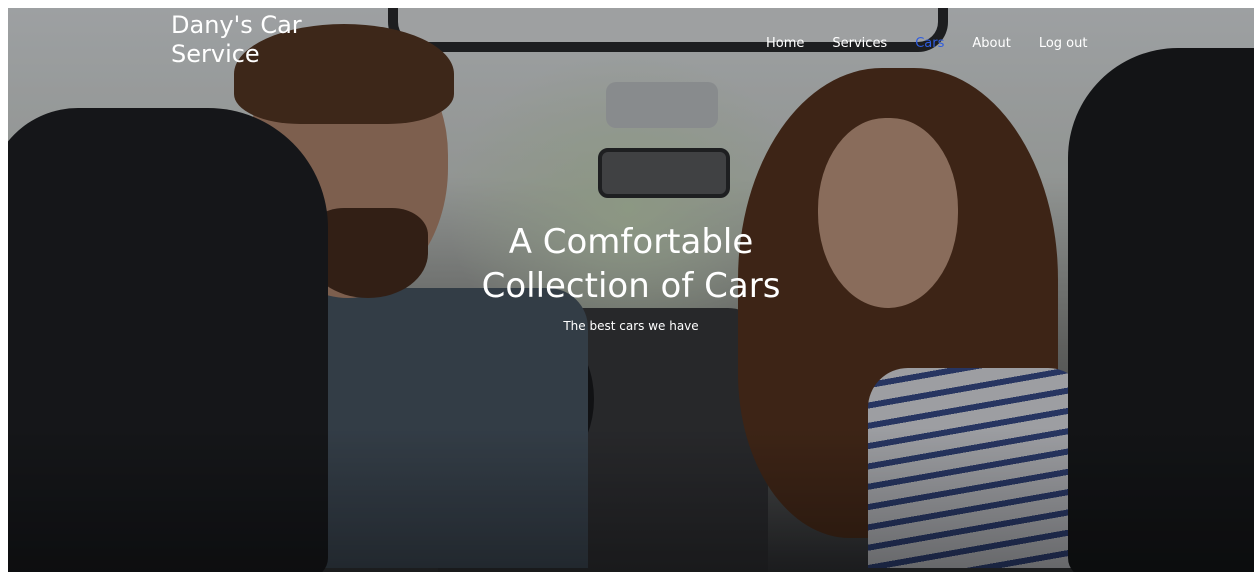  What do you see at coordinates (991, 43) in the screenshot?
I see `nav-about: About` at bounding box center [991, 43].